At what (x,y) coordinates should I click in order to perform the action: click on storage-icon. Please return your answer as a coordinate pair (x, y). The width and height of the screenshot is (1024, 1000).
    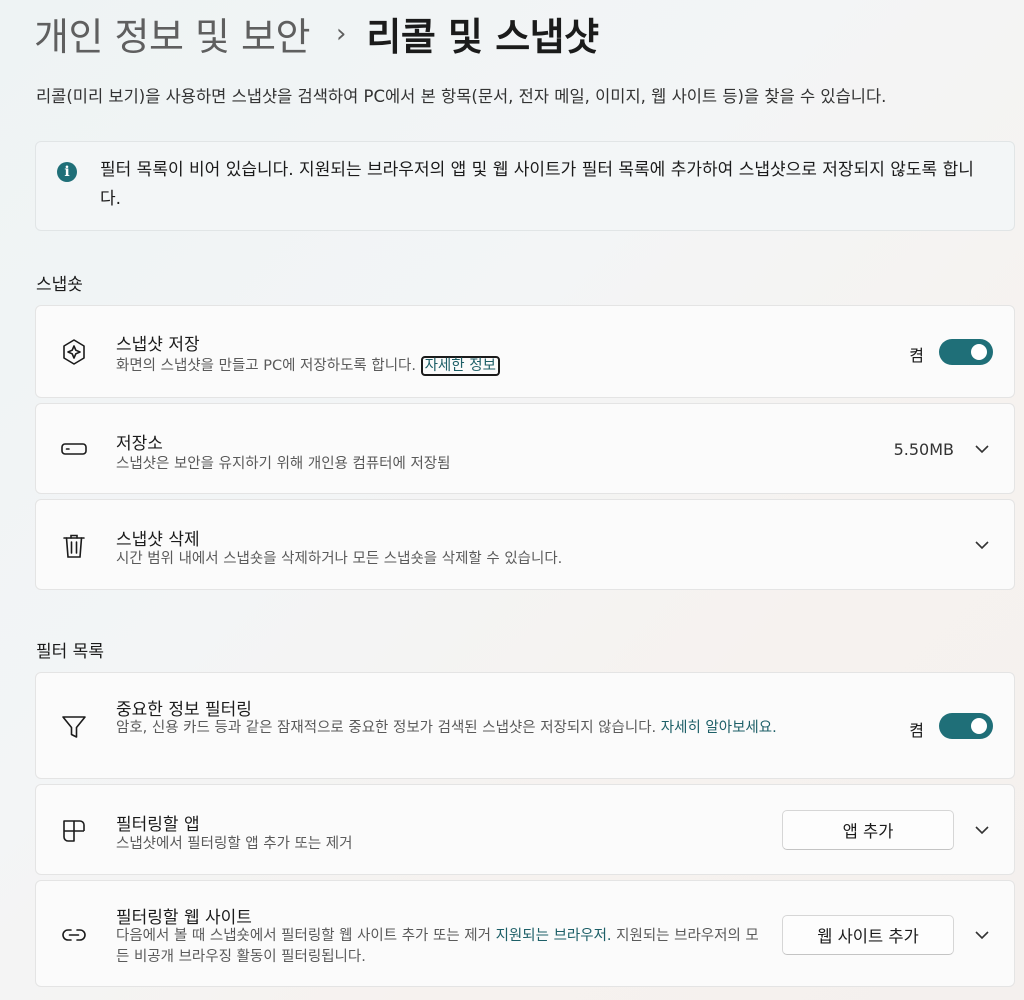
    Looking at the image, I should click on (74, 449).